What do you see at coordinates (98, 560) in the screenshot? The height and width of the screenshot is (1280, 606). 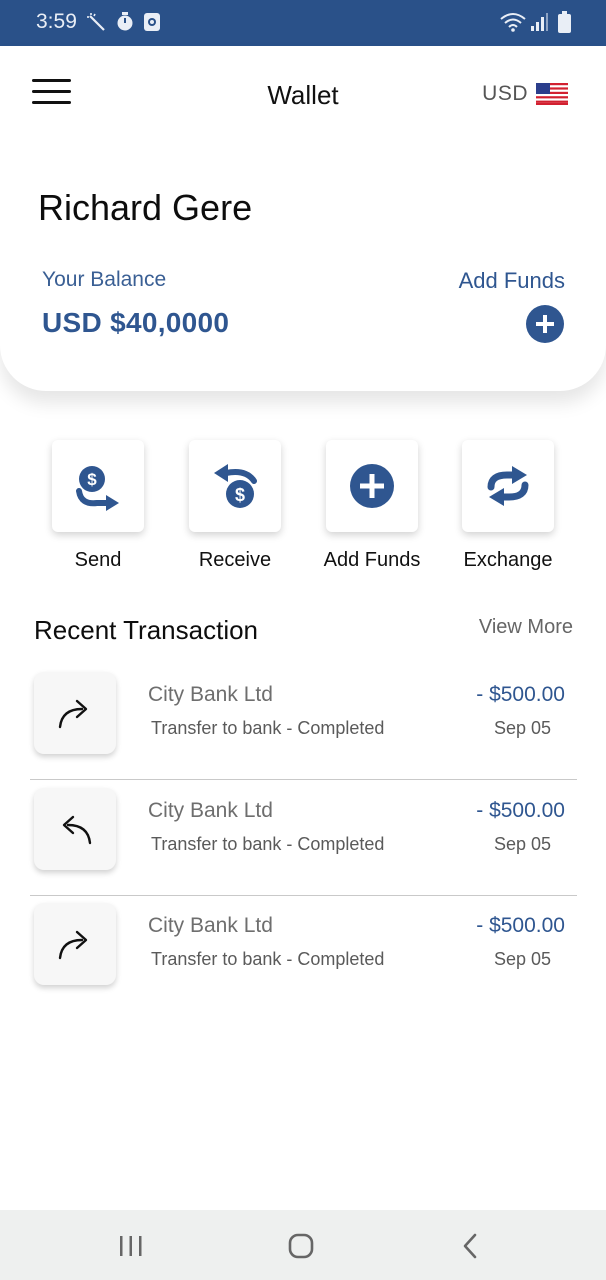 I see `send-label: Send` at bounding box center [98, 560].